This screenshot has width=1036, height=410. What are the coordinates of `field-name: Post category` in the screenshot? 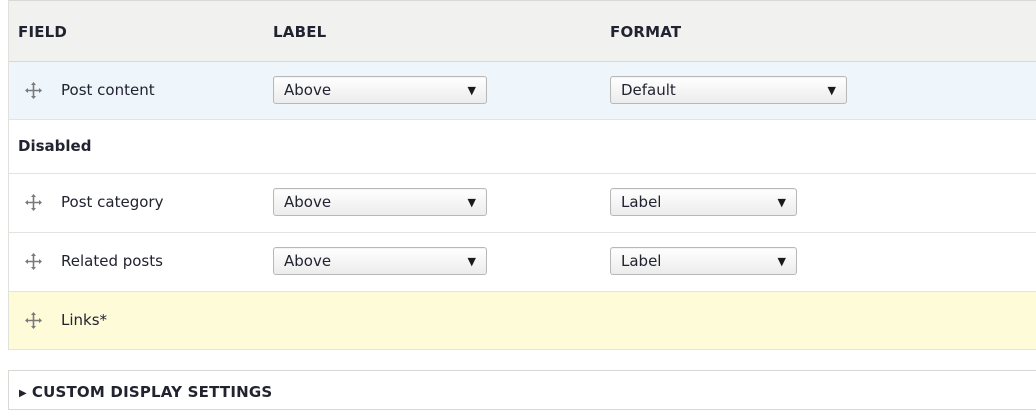 It's located at (112, 202).